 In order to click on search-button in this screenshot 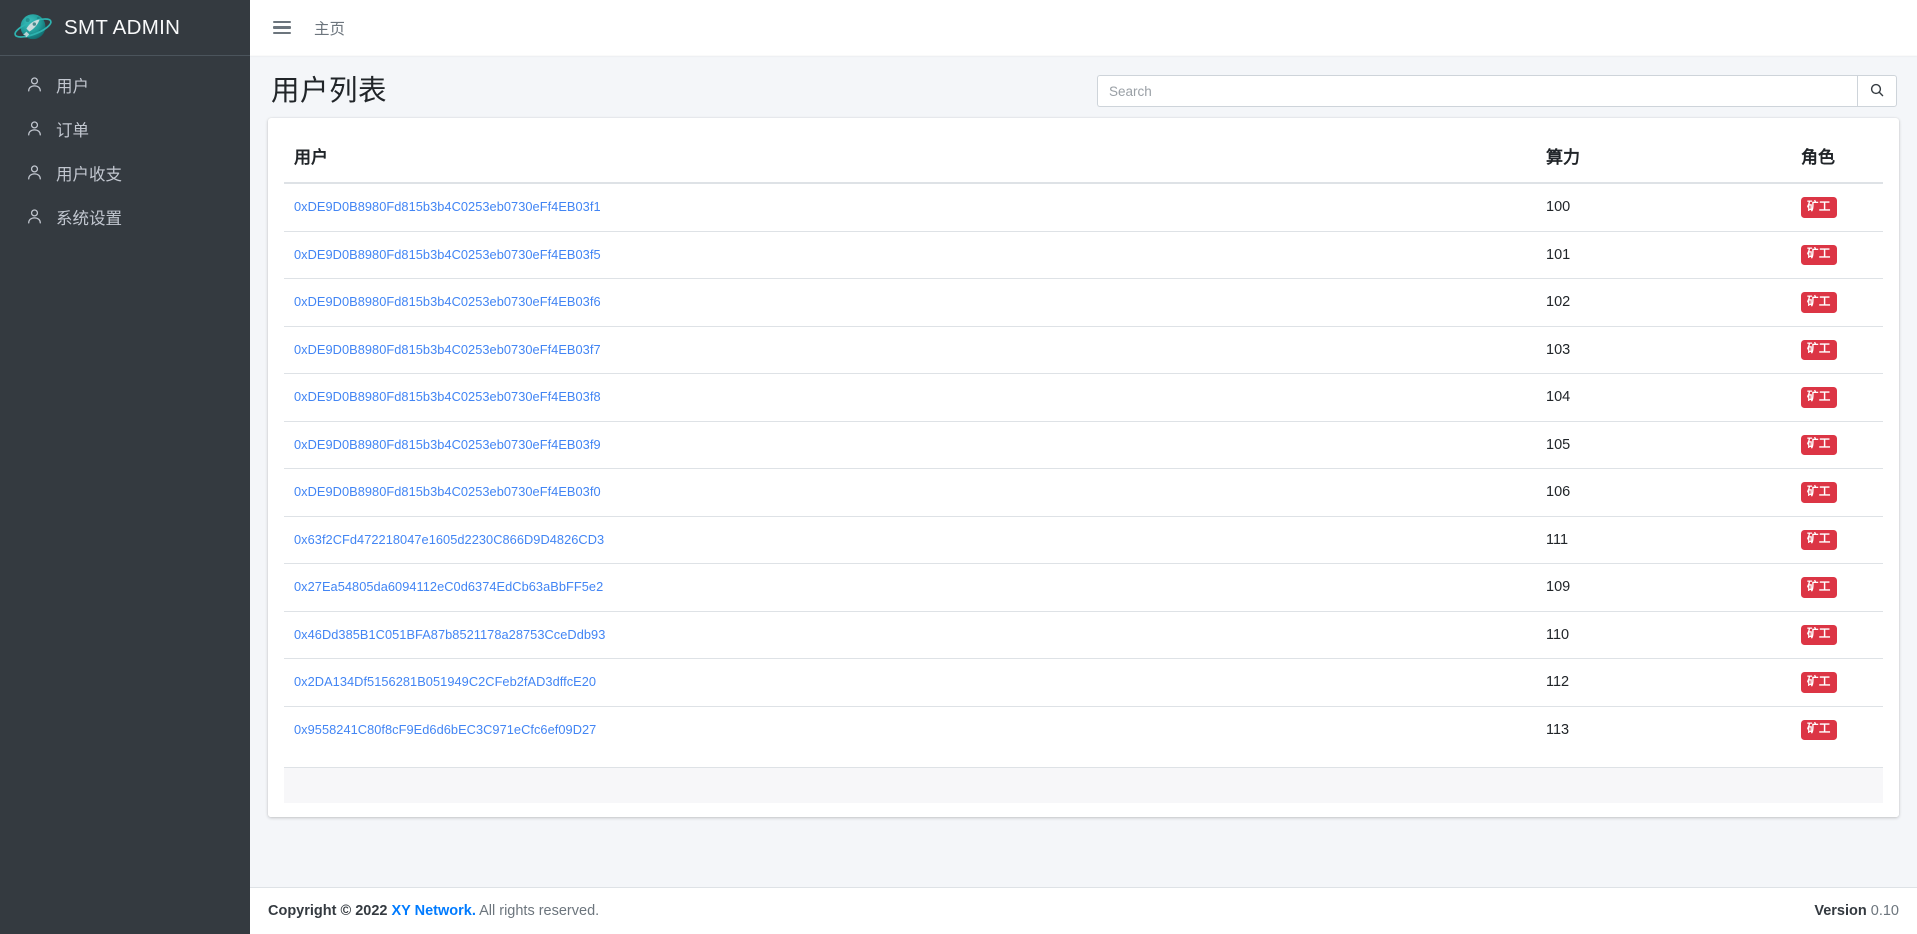, I will do `click(1877, 91)`.